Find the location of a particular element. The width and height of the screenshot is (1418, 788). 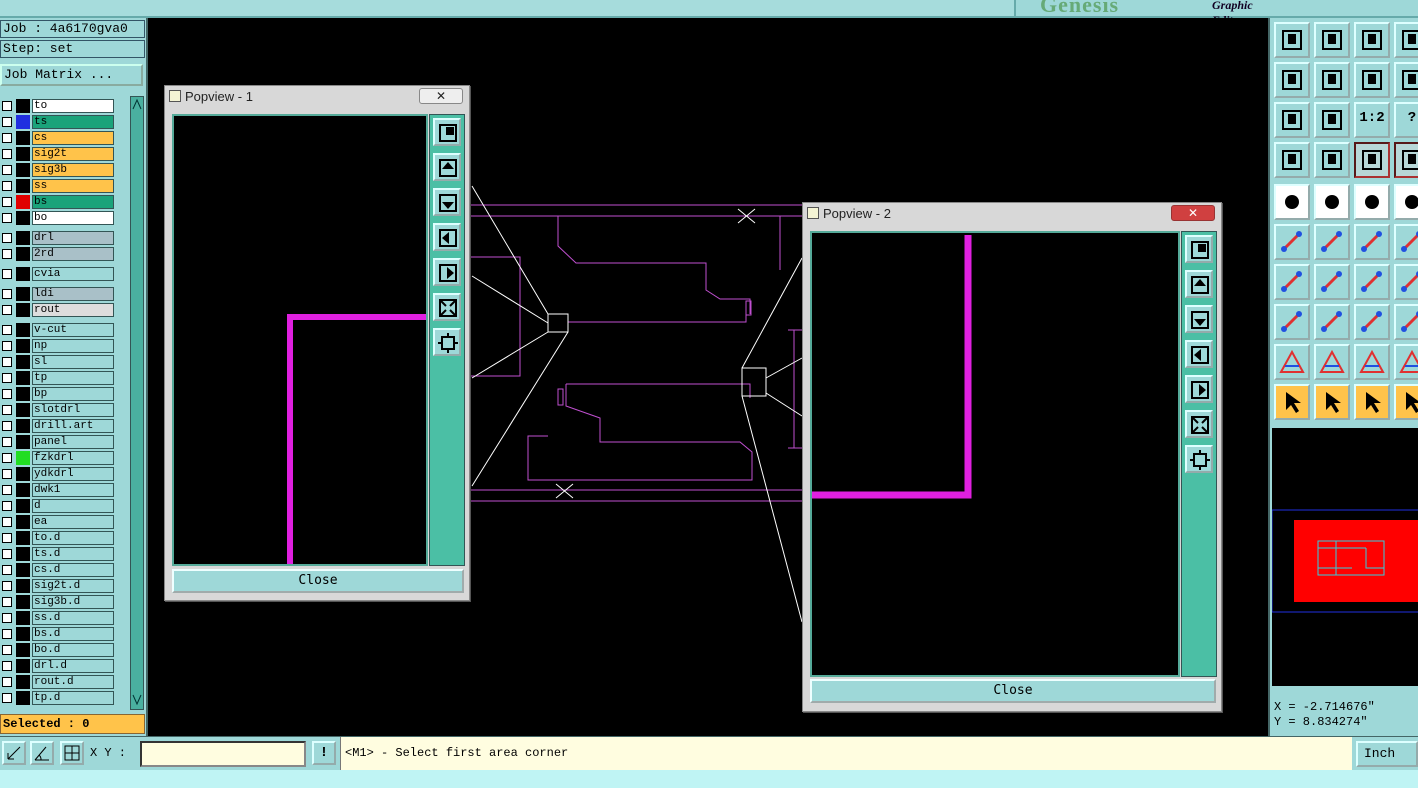

layer-row: drill.art is located at coordinates (64, 425).